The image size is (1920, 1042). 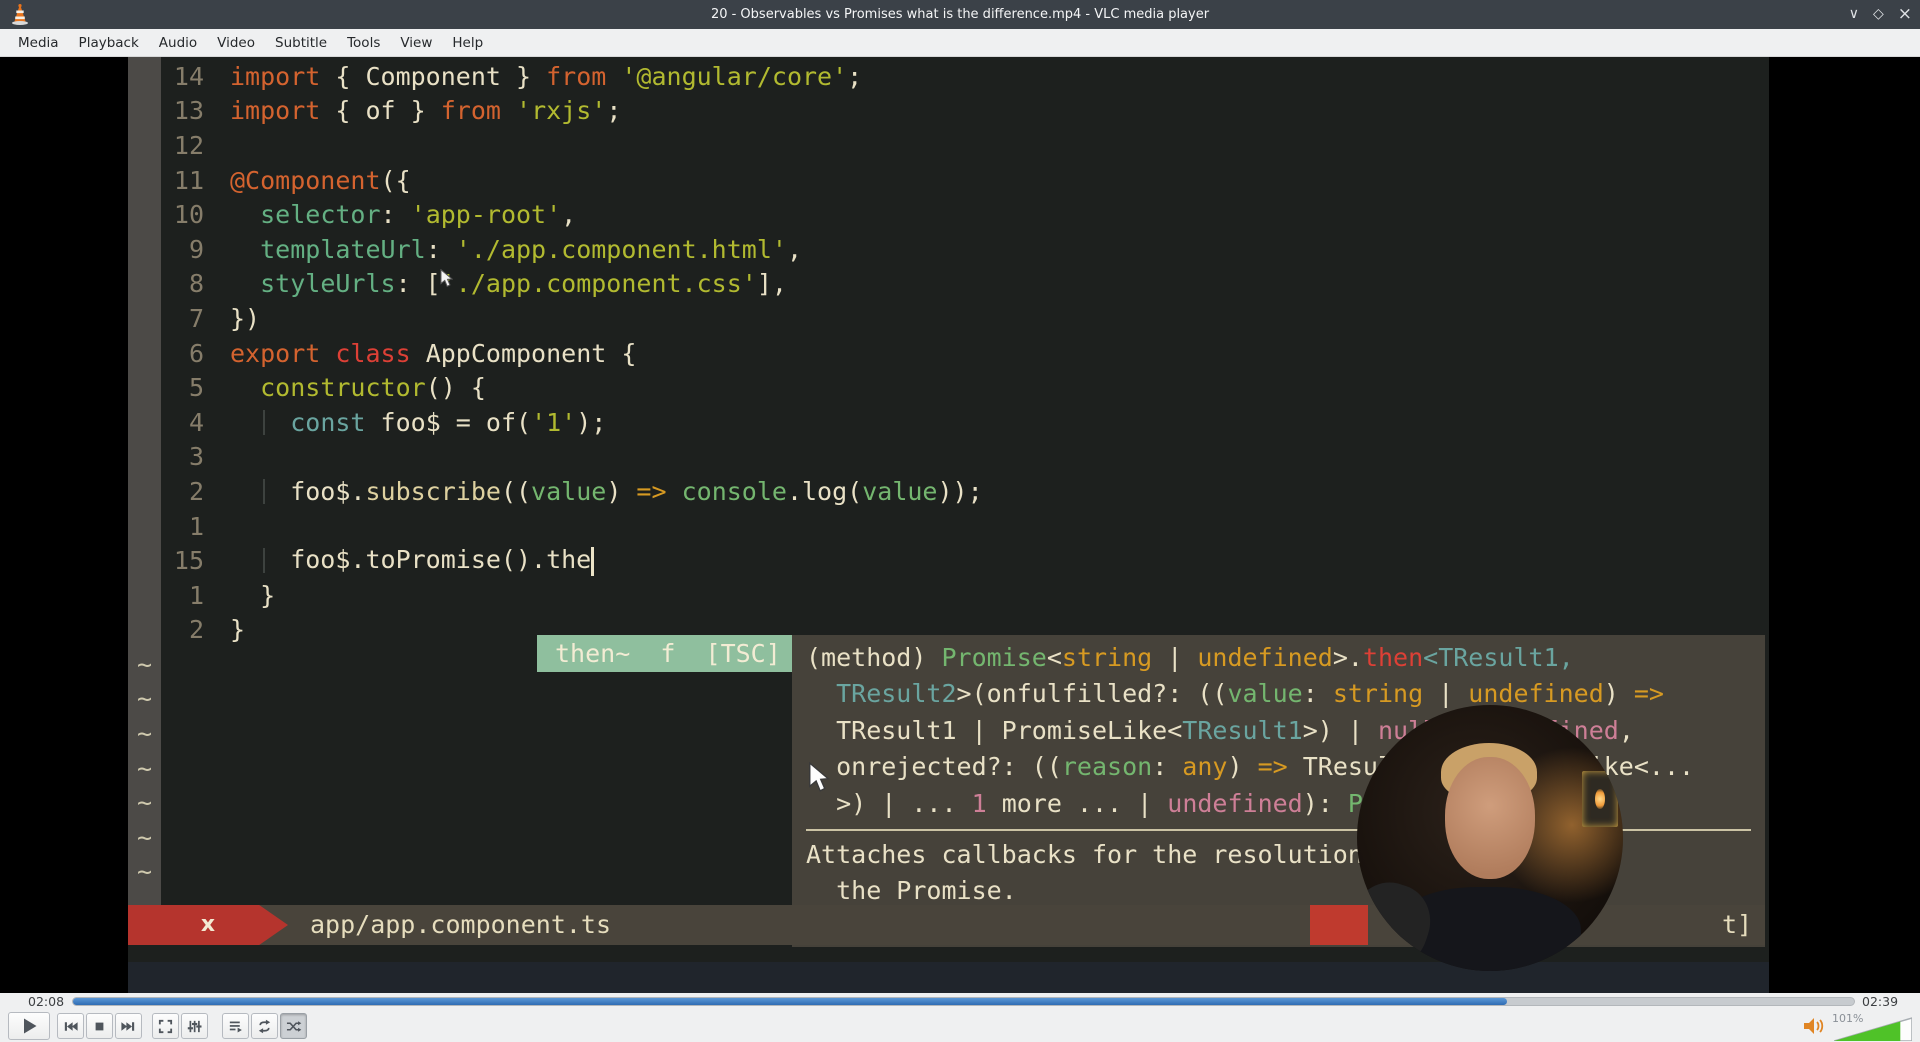 I want to click on speaker-icon, so click(x=1814, y=1026).